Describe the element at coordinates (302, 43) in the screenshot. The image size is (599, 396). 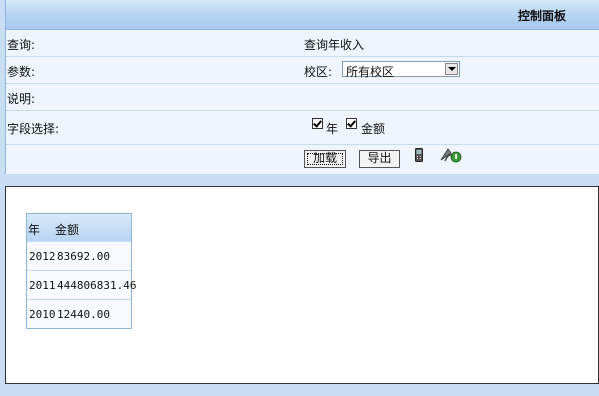
I see `query-row: 查询: 查询年收入` at that location.